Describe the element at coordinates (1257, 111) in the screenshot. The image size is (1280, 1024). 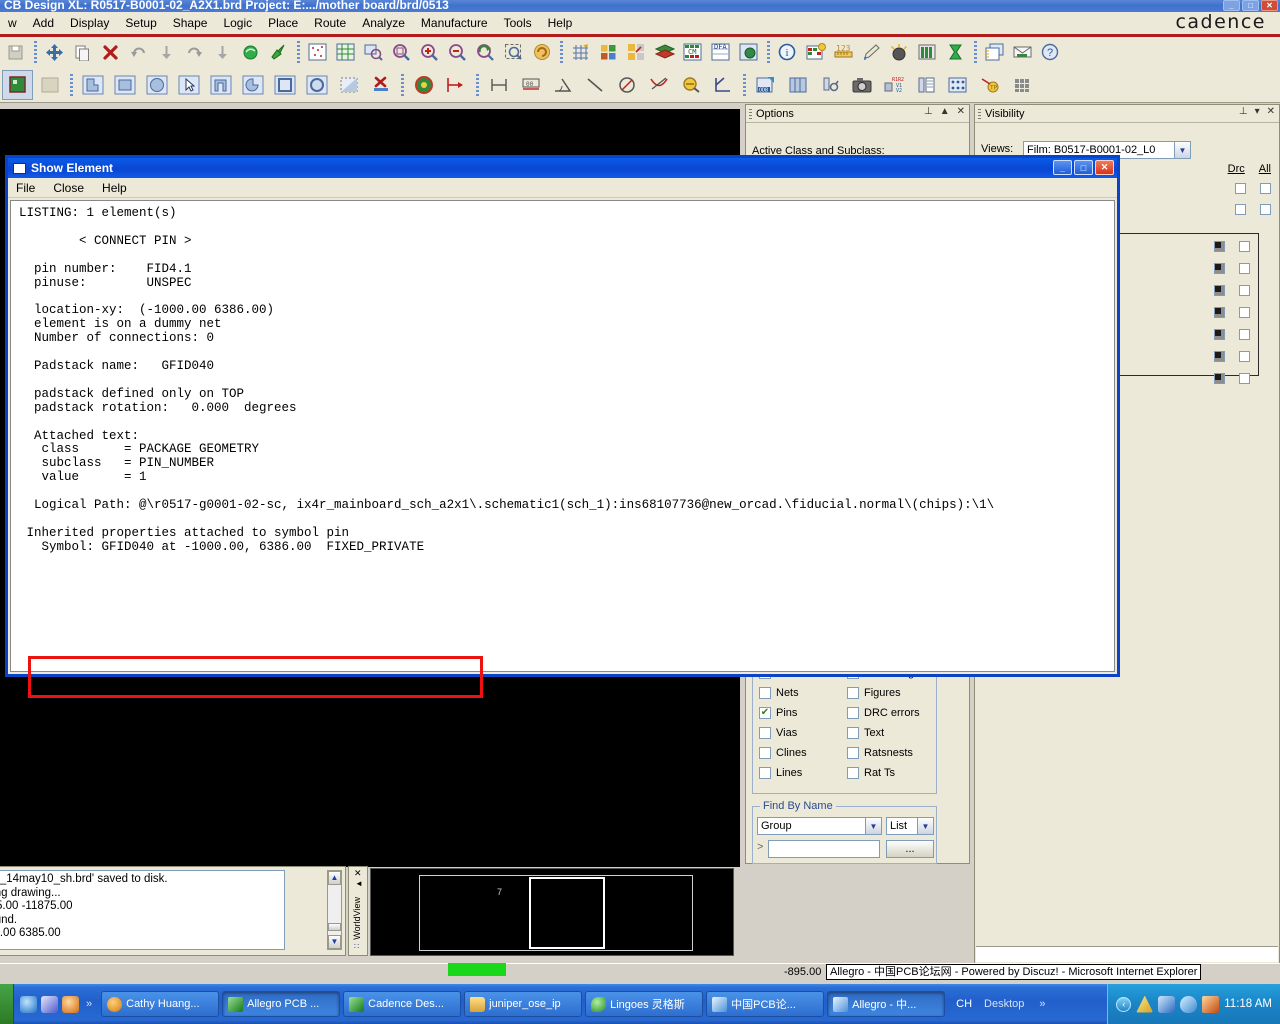
I see `collapse-icon: ▾` at that location.